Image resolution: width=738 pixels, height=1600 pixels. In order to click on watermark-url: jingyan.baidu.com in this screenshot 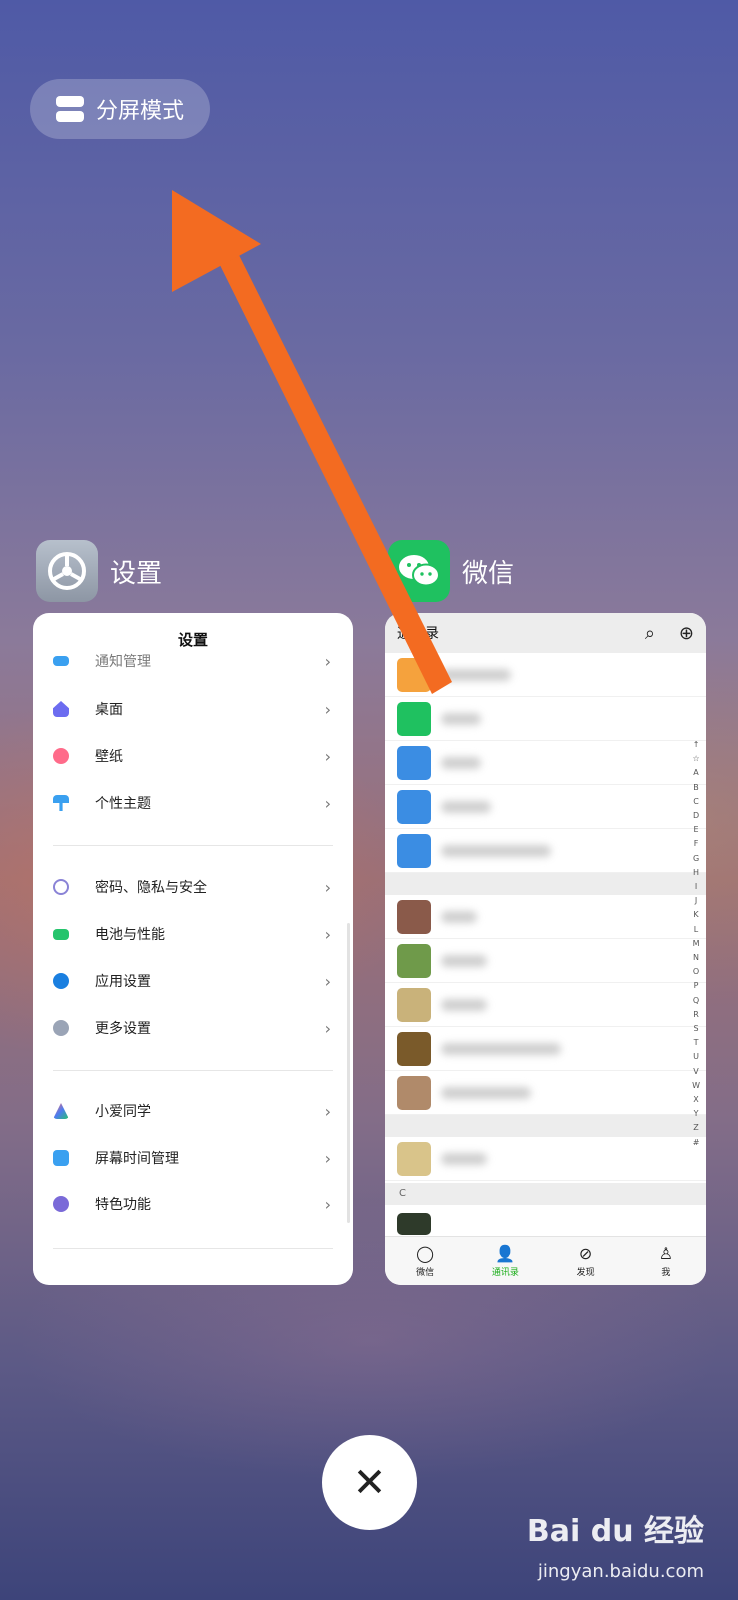, I will do `click(620, 1571)`.